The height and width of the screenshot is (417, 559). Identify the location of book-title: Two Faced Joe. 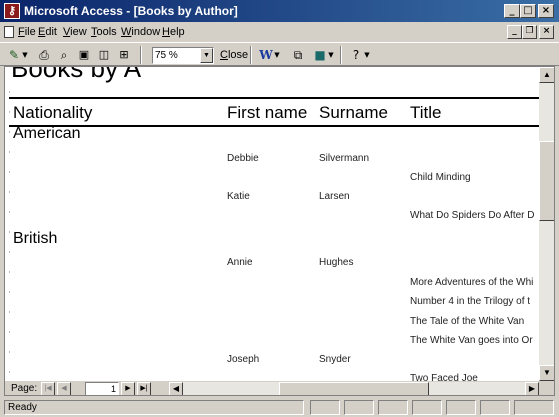
(444, 377).